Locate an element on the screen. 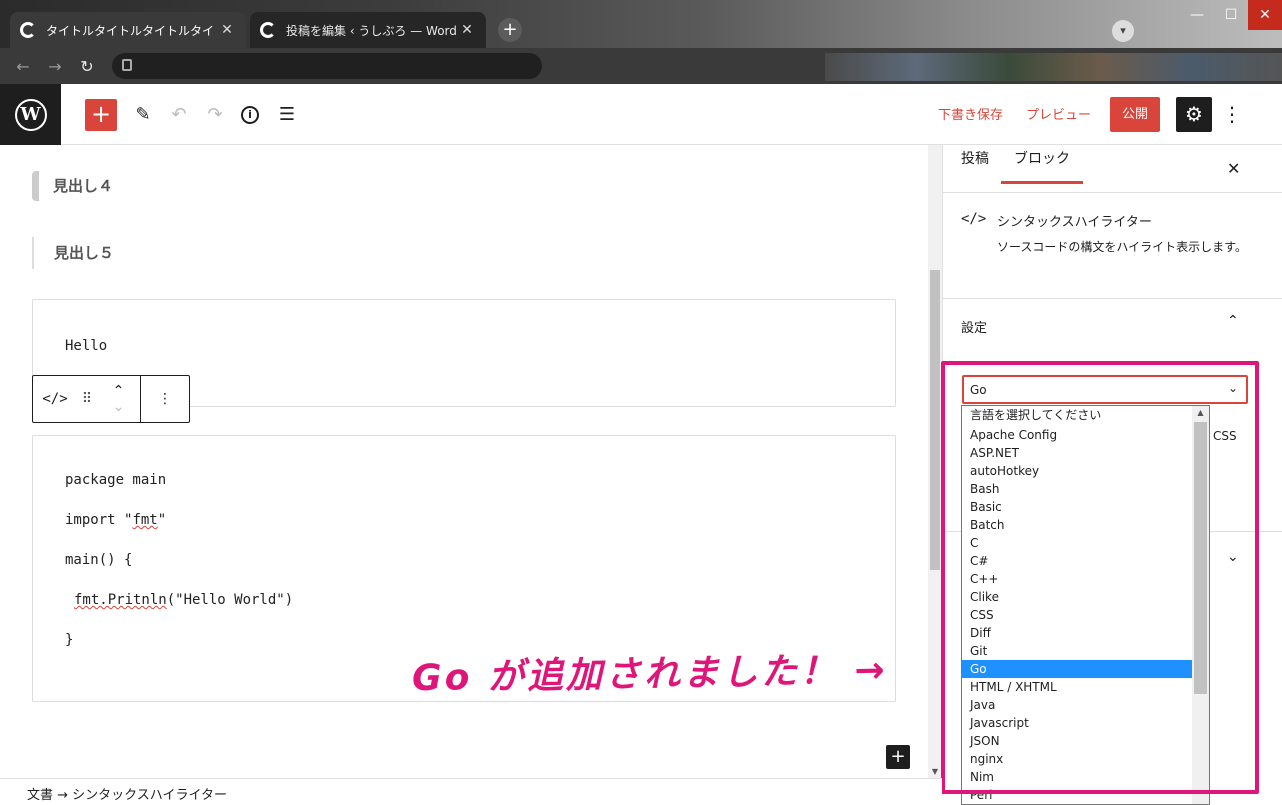 Image resolution: width=1282 pixels, height=805 pixels. block-inserter-button: + is located at coordinates (101, 115).